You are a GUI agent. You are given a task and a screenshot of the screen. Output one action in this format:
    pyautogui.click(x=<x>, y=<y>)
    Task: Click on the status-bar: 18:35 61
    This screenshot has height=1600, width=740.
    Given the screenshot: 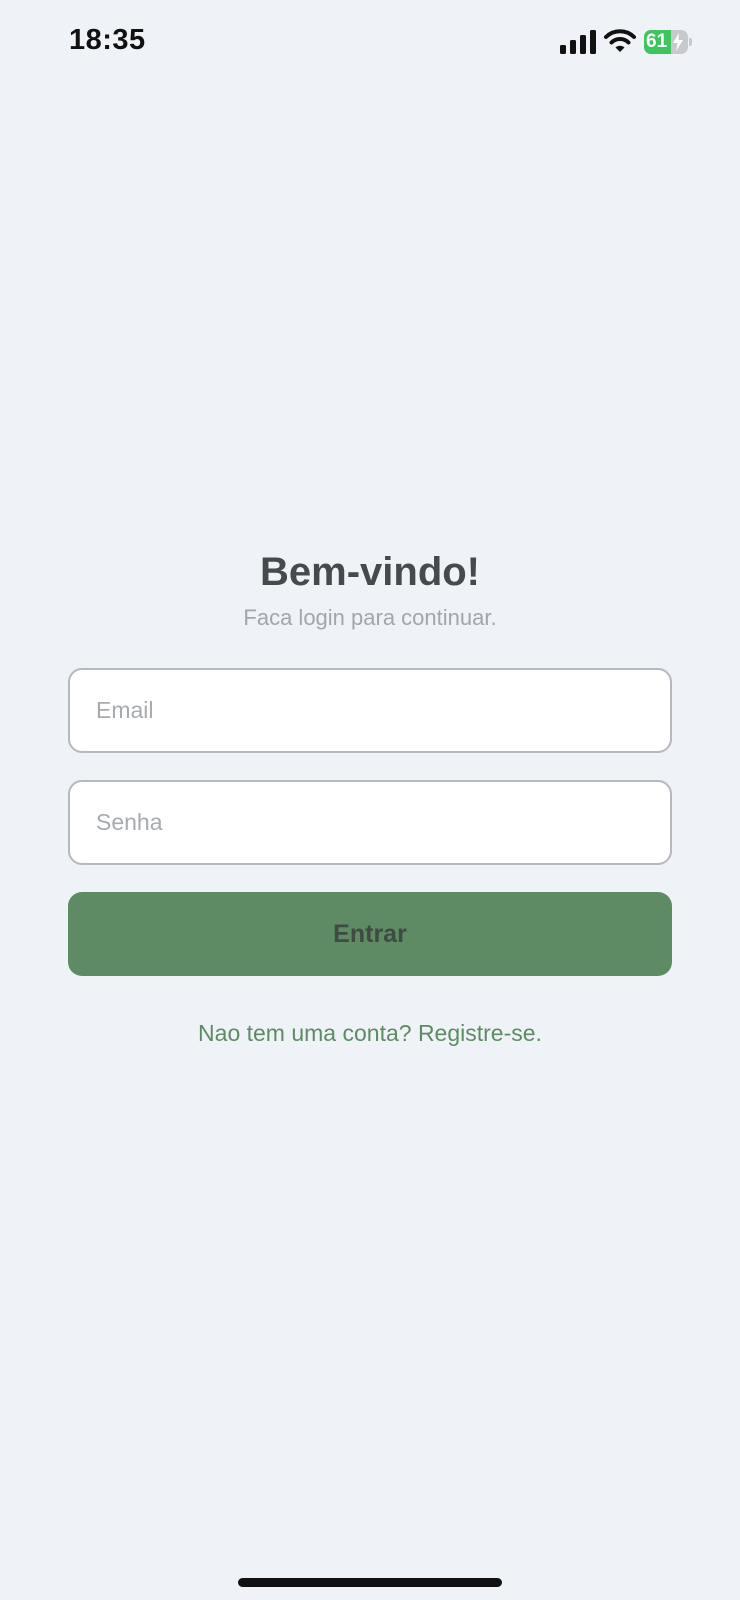 What is the action you would take?
    pyautogui.click(x=370, y=42)
    